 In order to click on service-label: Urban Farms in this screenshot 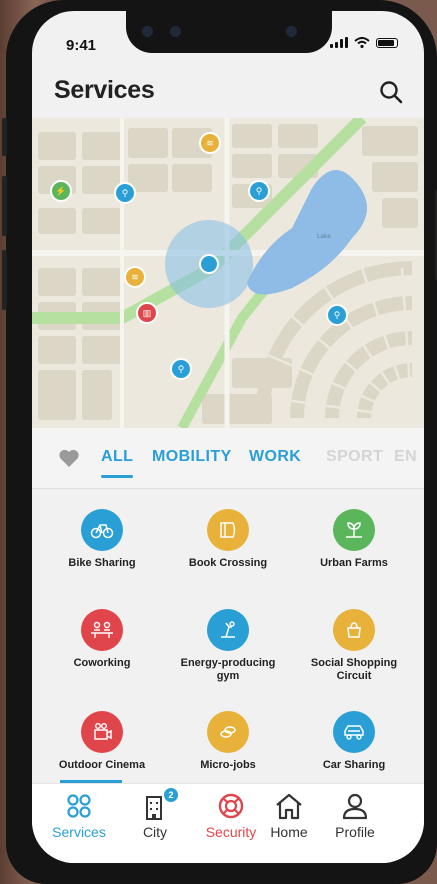, I will do `click(354, 563)`.